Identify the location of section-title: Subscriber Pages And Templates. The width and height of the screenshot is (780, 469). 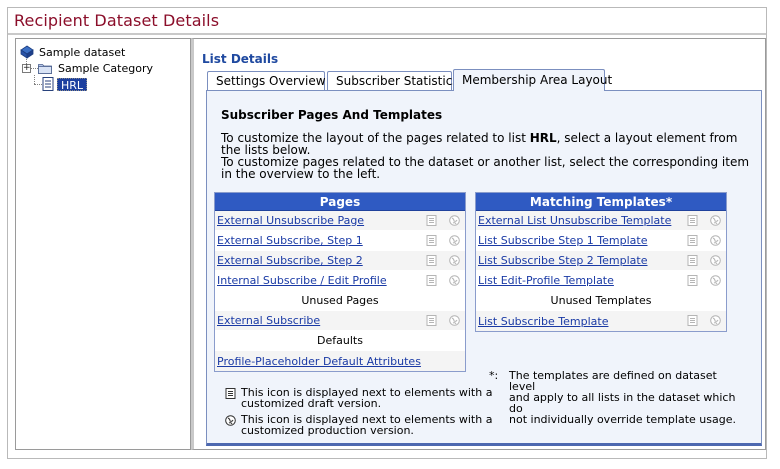
(332, 115).